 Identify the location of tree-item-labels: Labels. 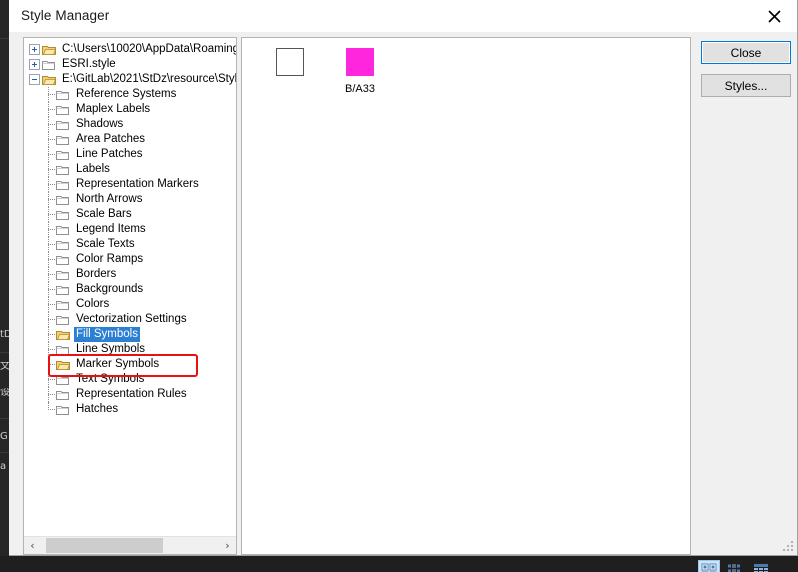
(130, 169).